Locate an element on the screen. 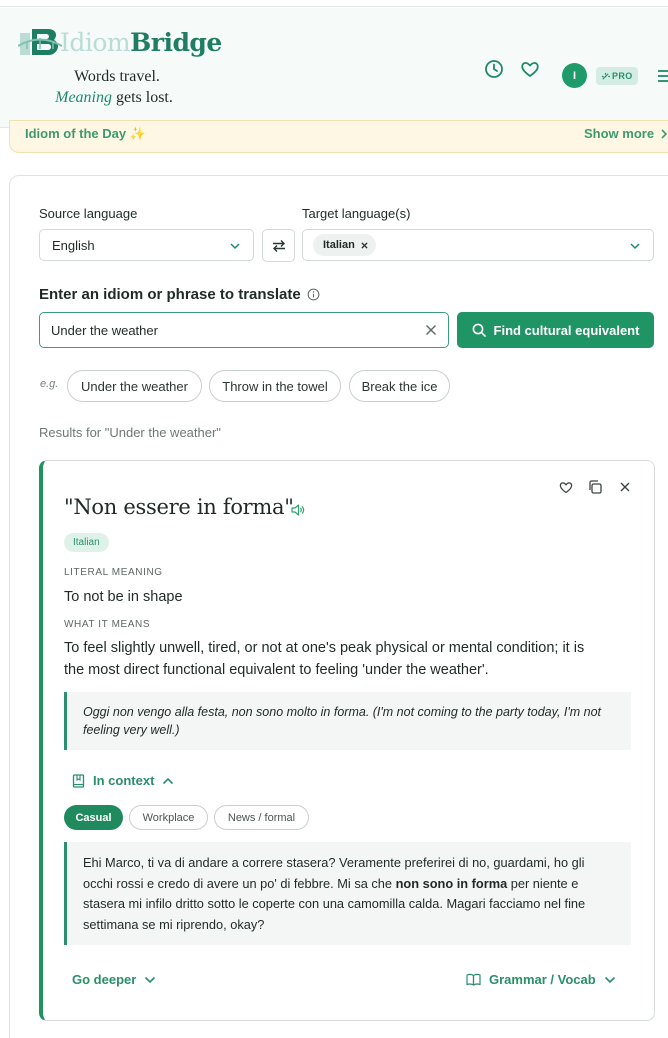 This screenshot has width=668, height=1038. target-language-label: Target language(s) is located at coordinates (356, 213).